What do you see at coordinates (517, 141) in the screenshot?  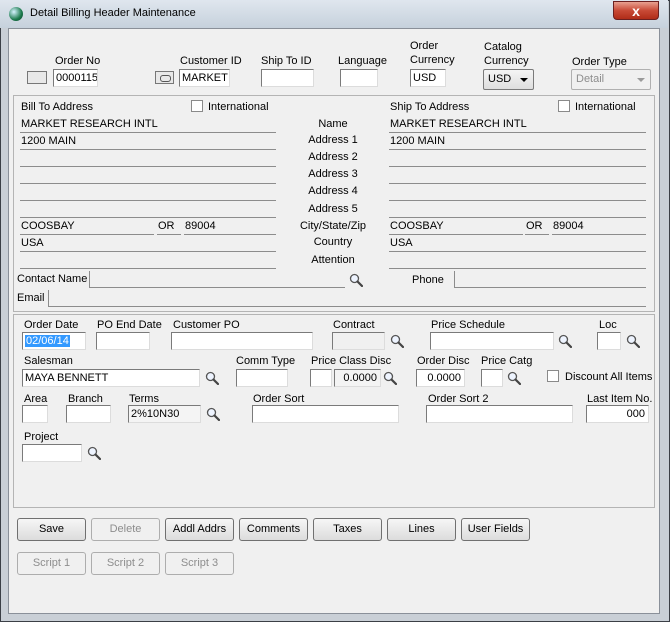 I see `ship-address1-field: 1200 MAIN` at bounding box center [517, 141].